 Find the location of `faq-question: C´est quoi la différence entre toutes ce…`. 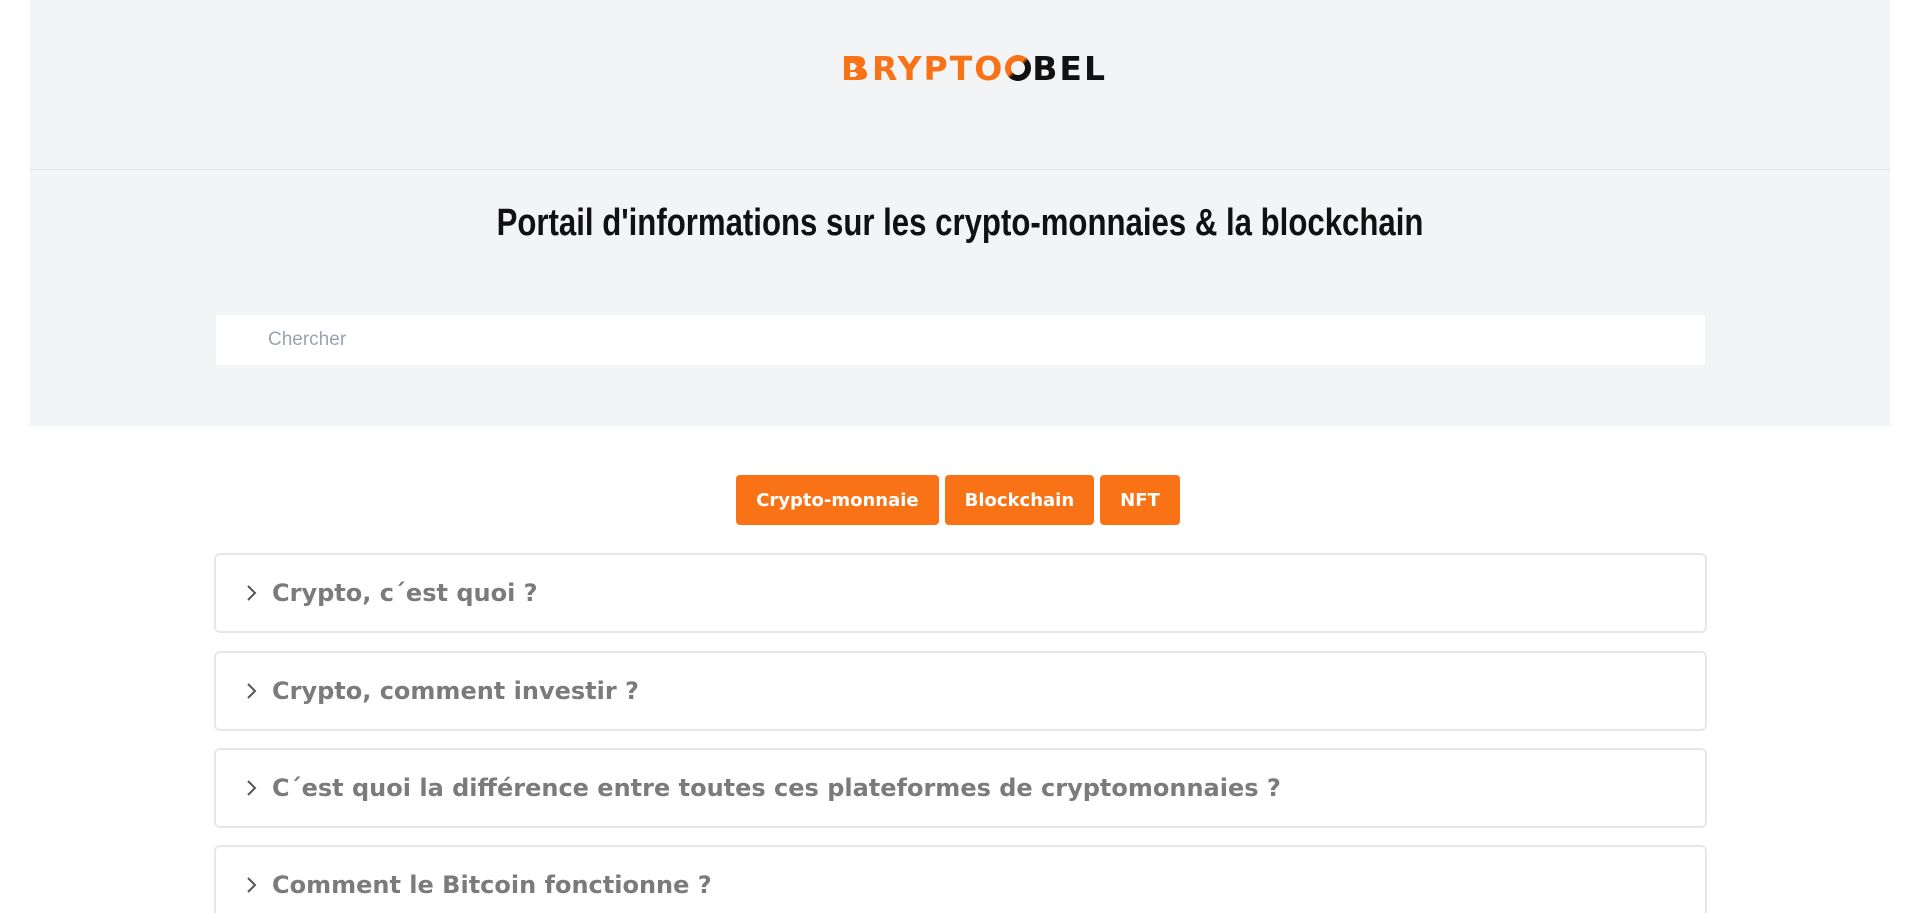

faq-question: C´est quoi la différence entre toutes ce… is located at coordinates (776, 788).